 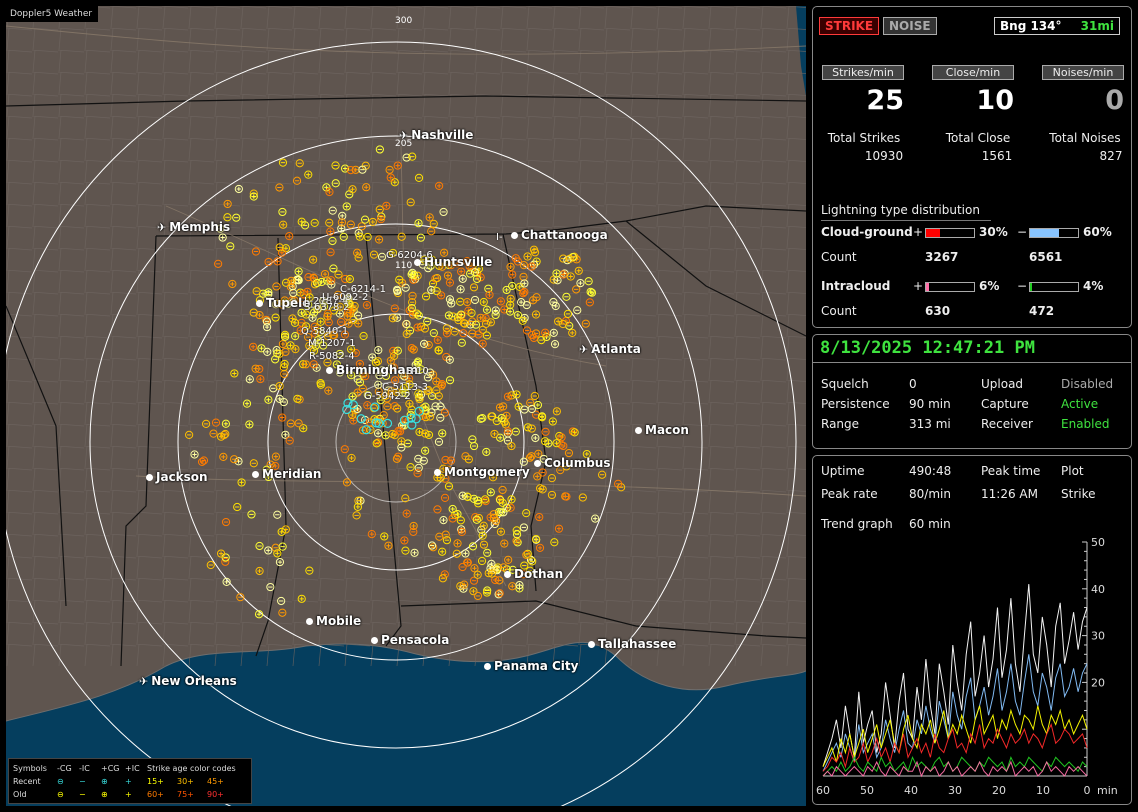 I want to click on strikes-per-min-header: Strikes/min, so click(x=863, y=72).